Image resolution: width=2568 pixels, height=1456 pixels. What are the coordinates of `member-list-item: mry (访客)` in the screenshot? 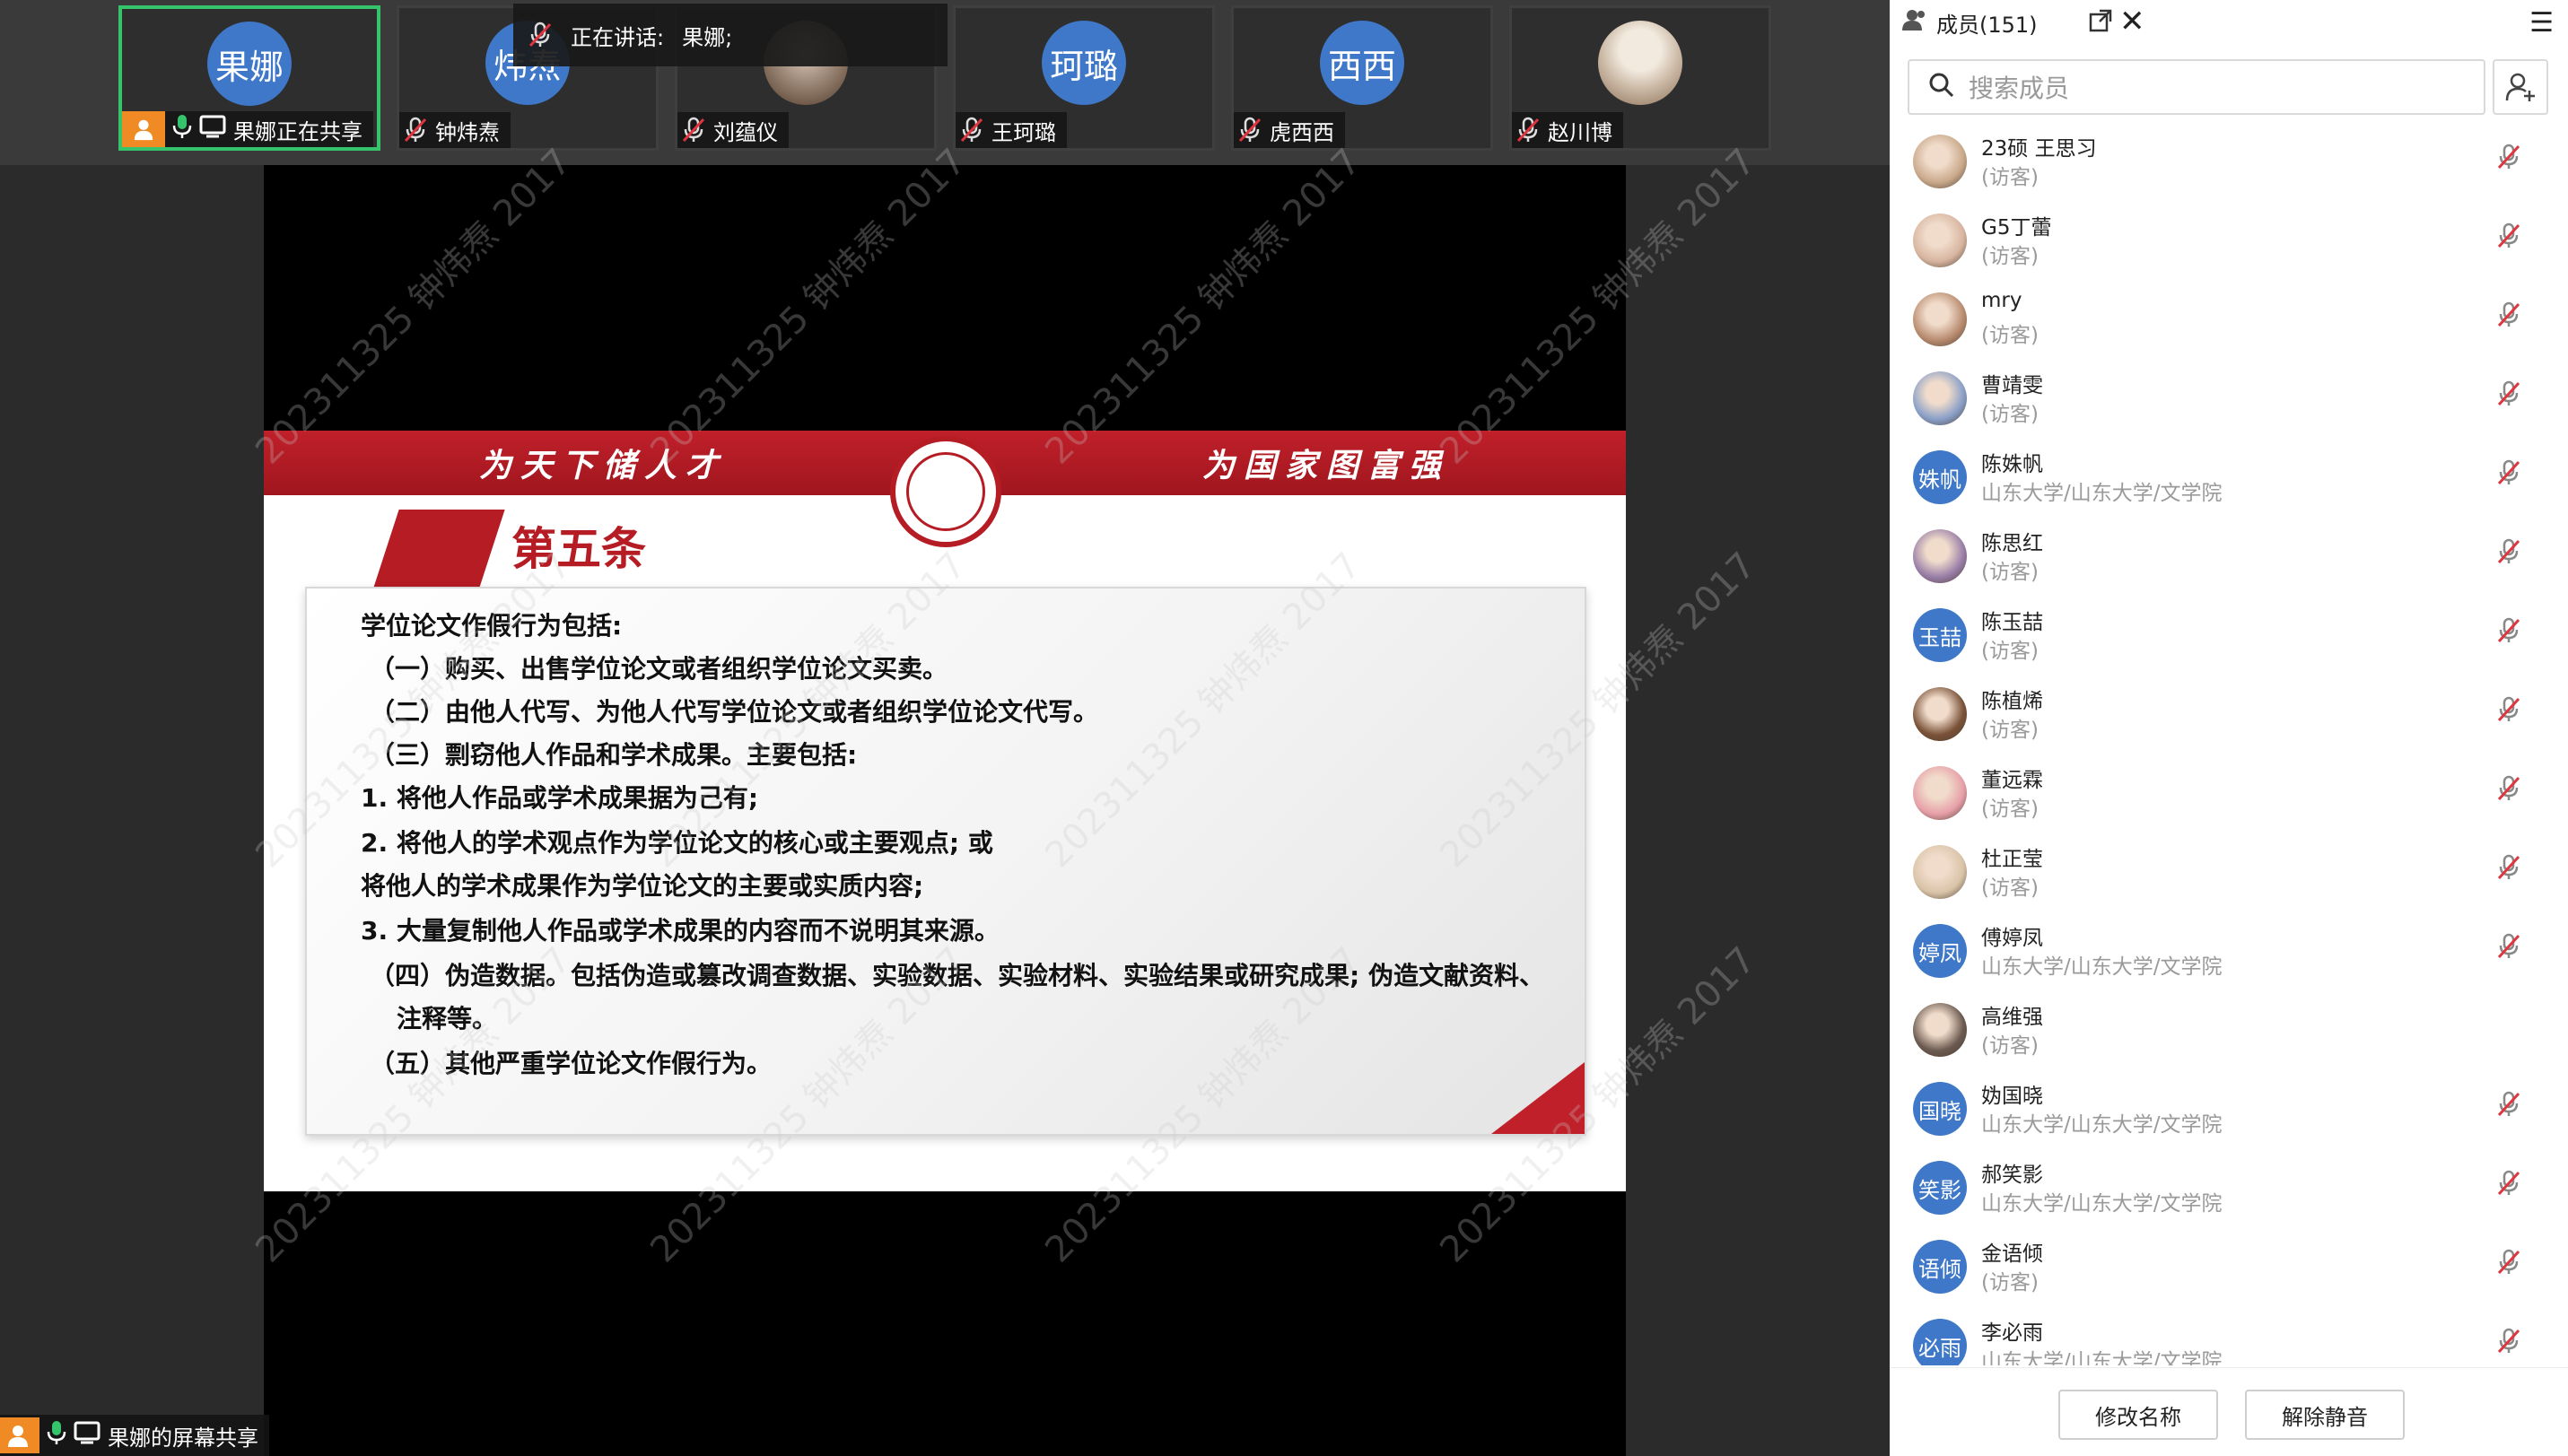 It's located at (2229, 324).